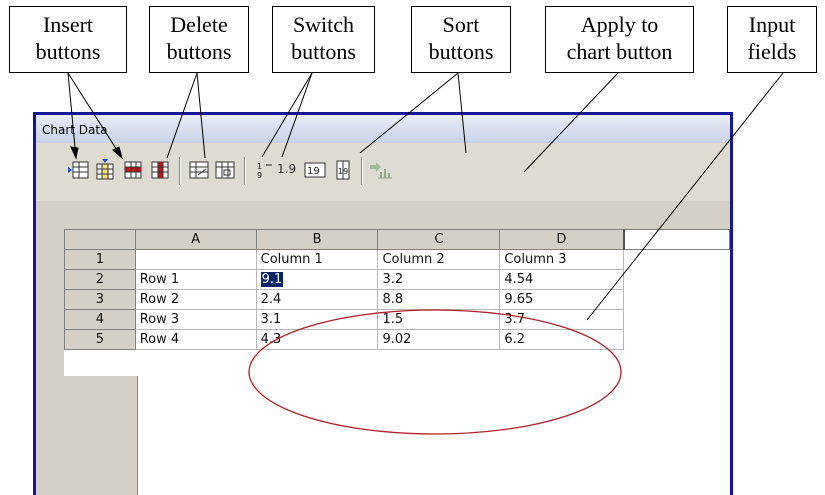  I want to click on cell: Row 4, so click(195, 339).